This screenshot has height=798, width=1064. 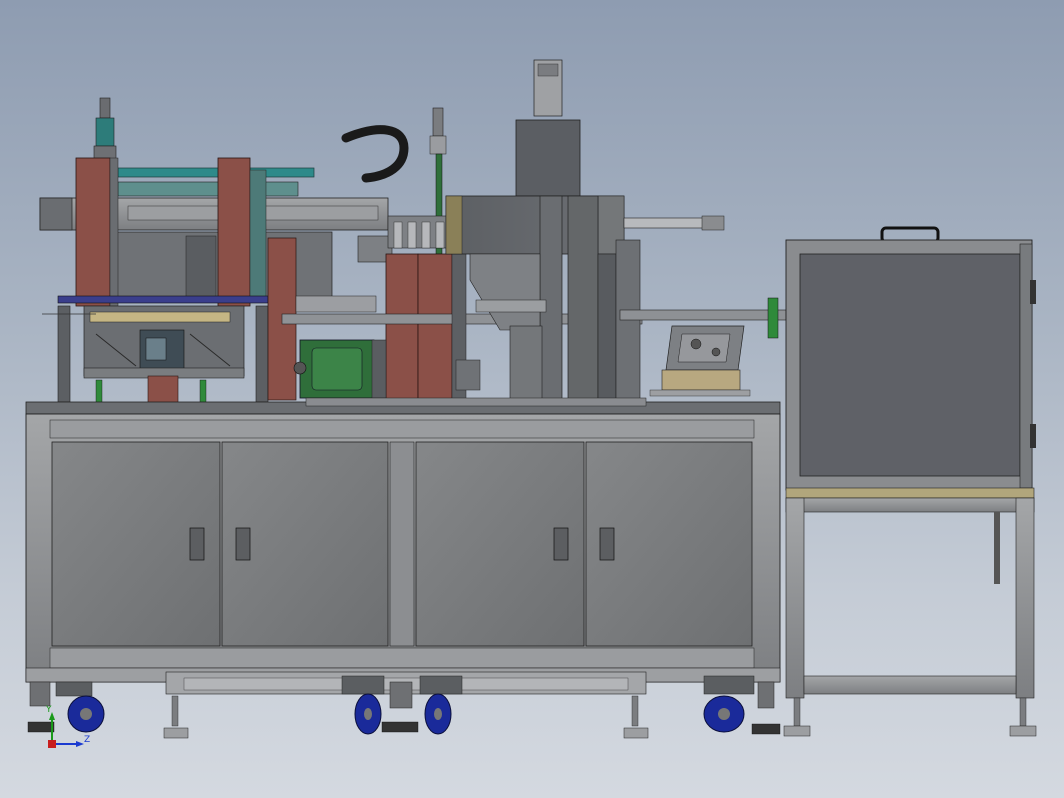 I want to click on y-axis-label: Y, so click(x=48, y=710).